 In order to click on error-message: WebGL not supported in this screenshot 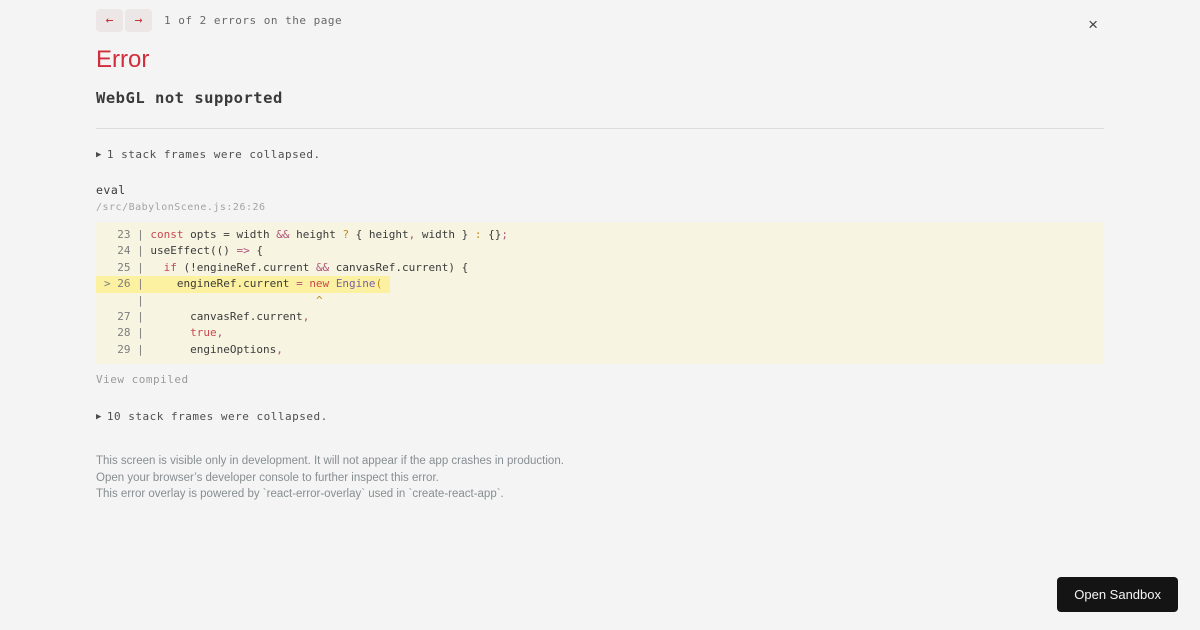, I will do `click(189, 98)`.